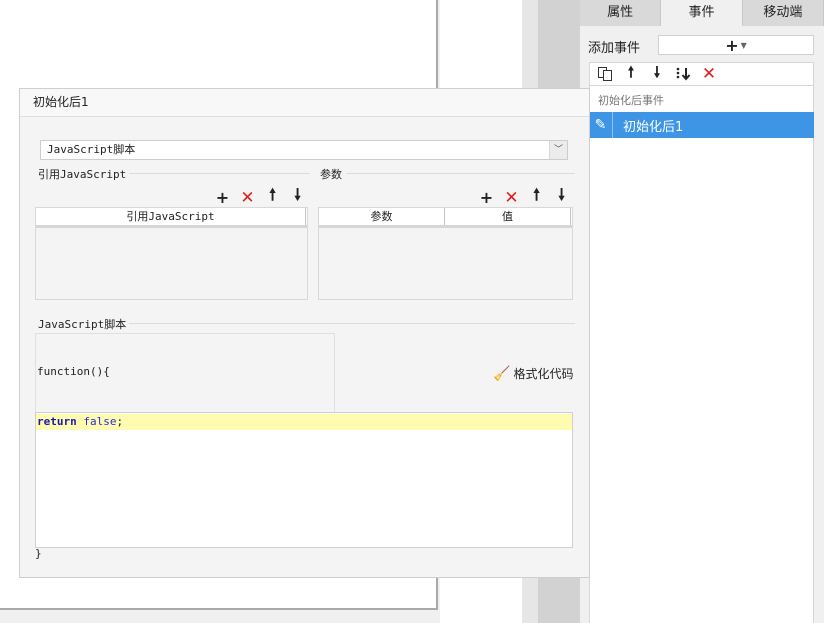 The image size is (824, 623). Describe the element at coordinates (73, 371) in the screenshot. I see `code-function-header: function(){` at that location.